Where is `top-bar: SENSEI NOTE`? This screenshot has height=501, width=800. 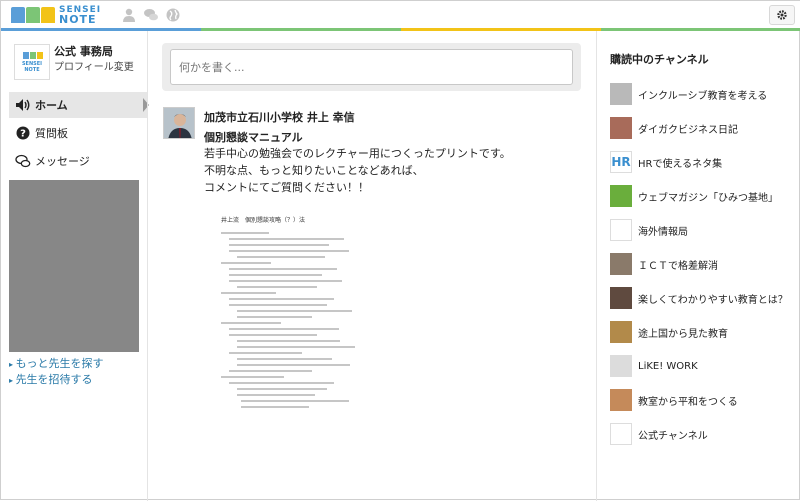 top-bar: SENSEI NOTE is located at coordinates (400, 15).